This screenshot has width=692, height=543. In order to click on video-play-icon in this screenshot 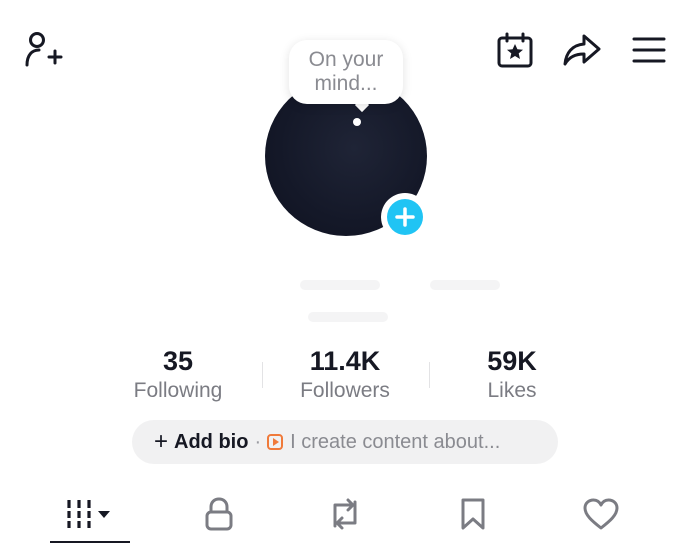, I will do `click(275, 442)`.